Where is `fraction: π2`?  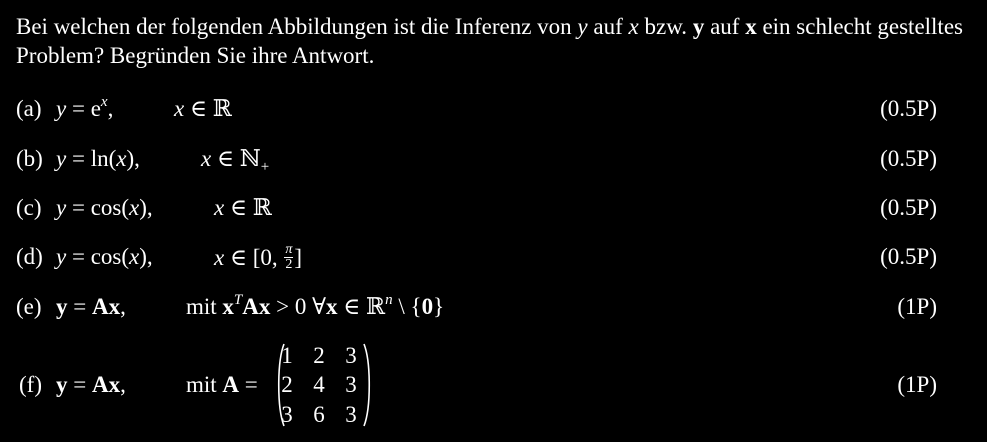
fraction: π2 is located at coordinates (289, 257).